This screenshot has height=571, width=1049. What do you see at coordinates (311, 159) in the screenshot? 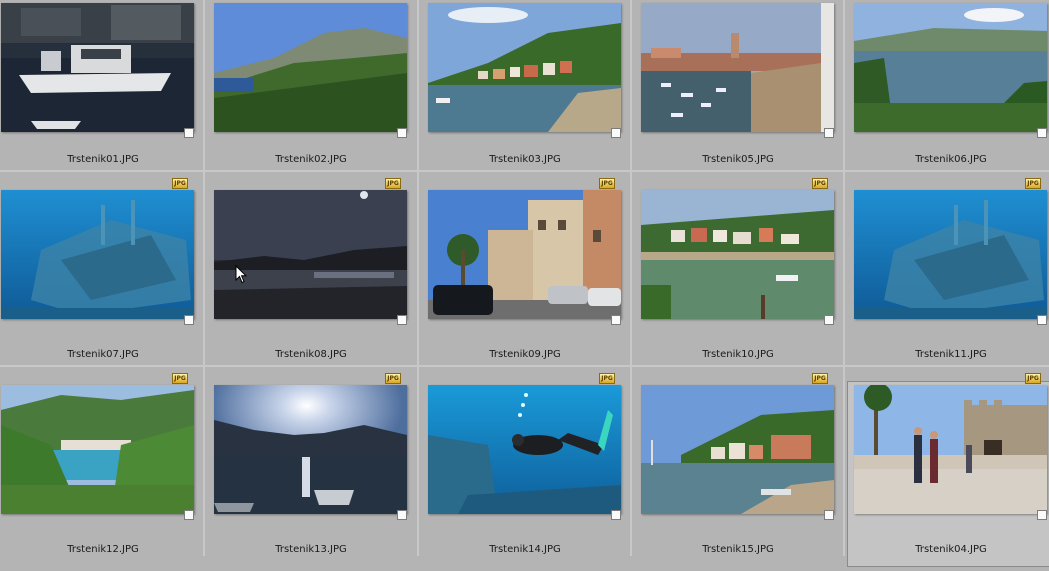
I see `thumbnail-filename: Trstenik02.JPG` at bounding box center [311, 159].